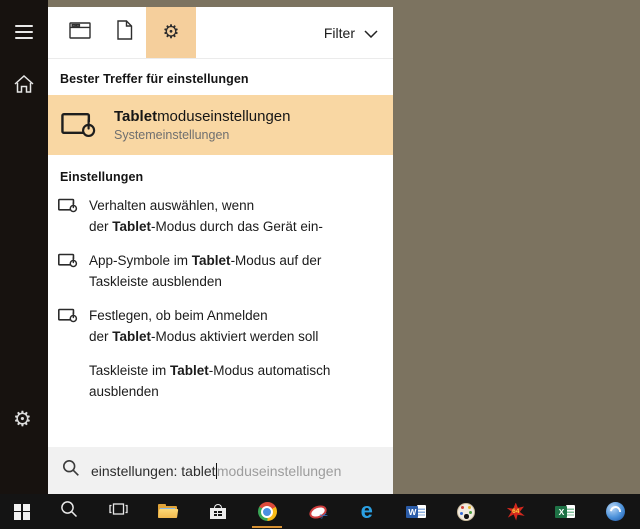 The width and height of the screenshot is (640, 529). What do you see at coordinates (339, 32) in the screenshot?
I see `filter-label: Filter` at bounding box center [339, 32].